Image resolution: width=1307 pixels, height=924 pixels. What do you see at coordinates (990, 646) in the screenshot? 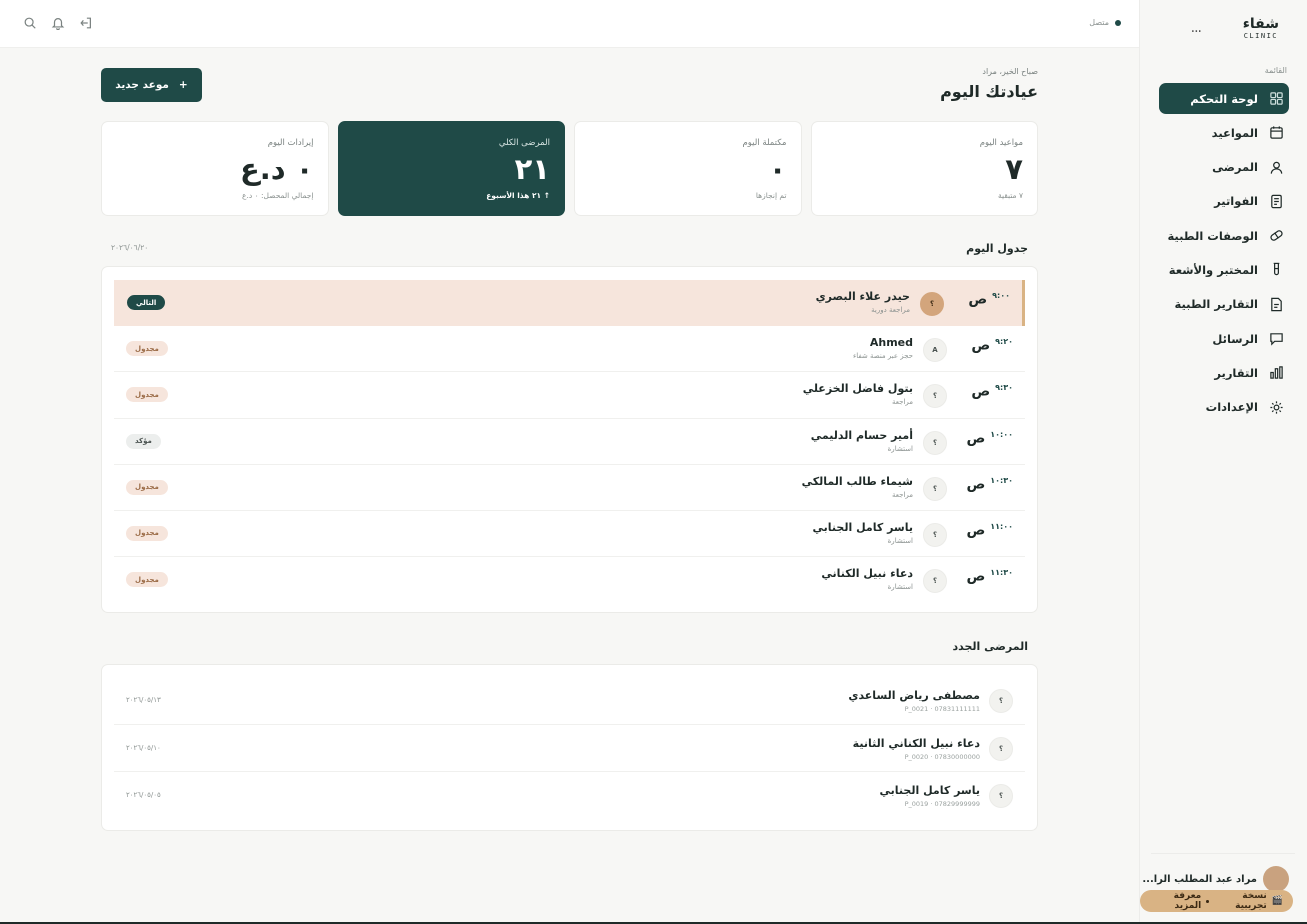
I see `new-patients-title: المرضى الجدد` at bounding box center [990, 646].